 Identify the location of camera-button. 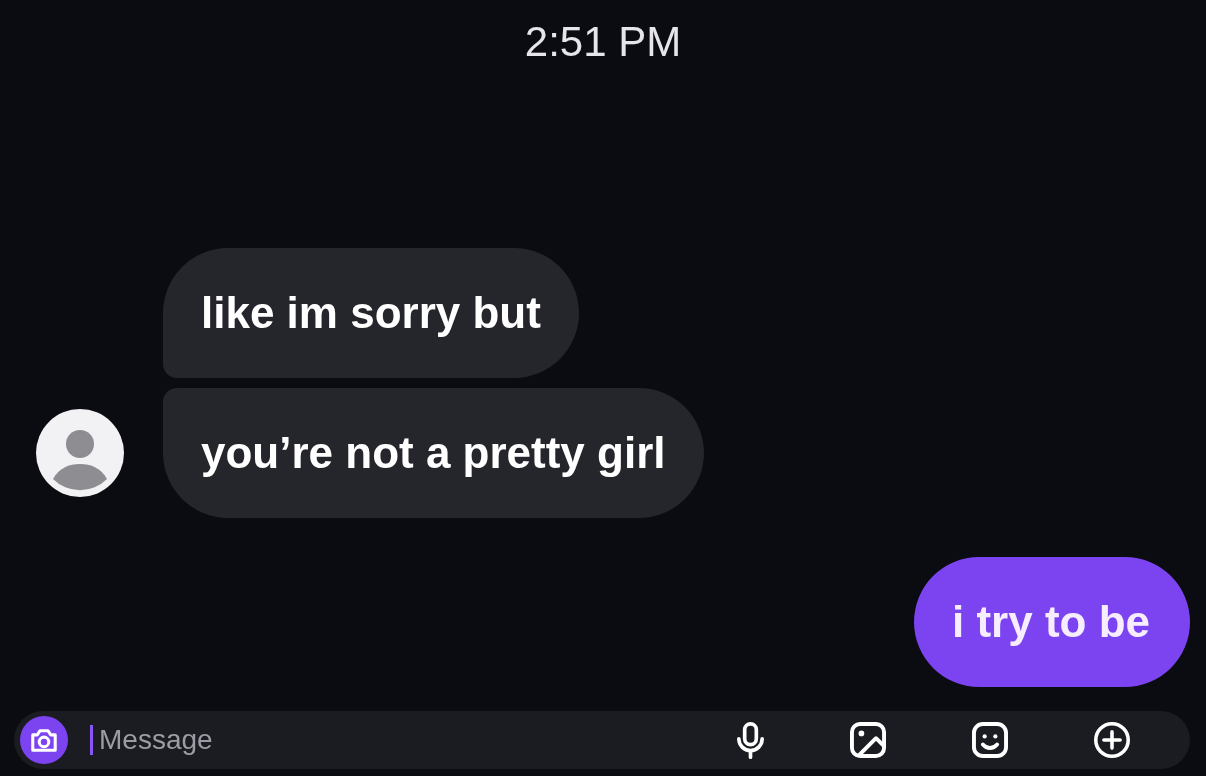
(44, 740).